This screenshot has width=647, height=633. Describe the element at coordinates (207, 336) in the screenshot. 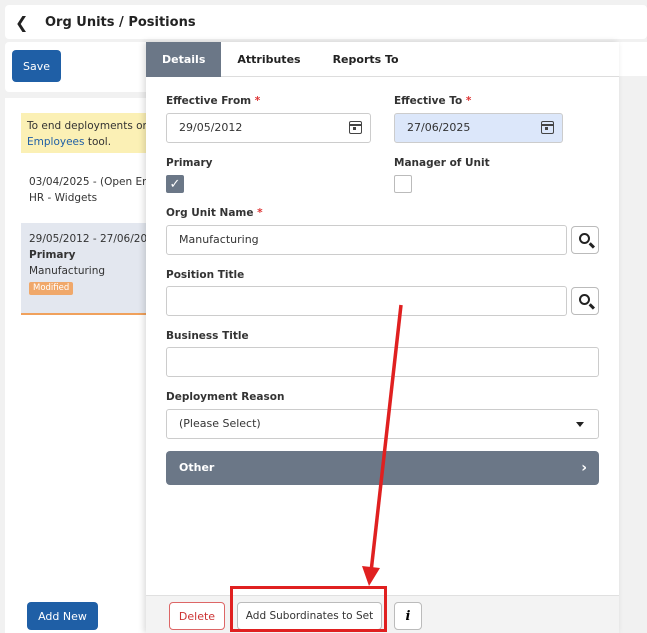

I see `business-title-label: Business Title` at that location.